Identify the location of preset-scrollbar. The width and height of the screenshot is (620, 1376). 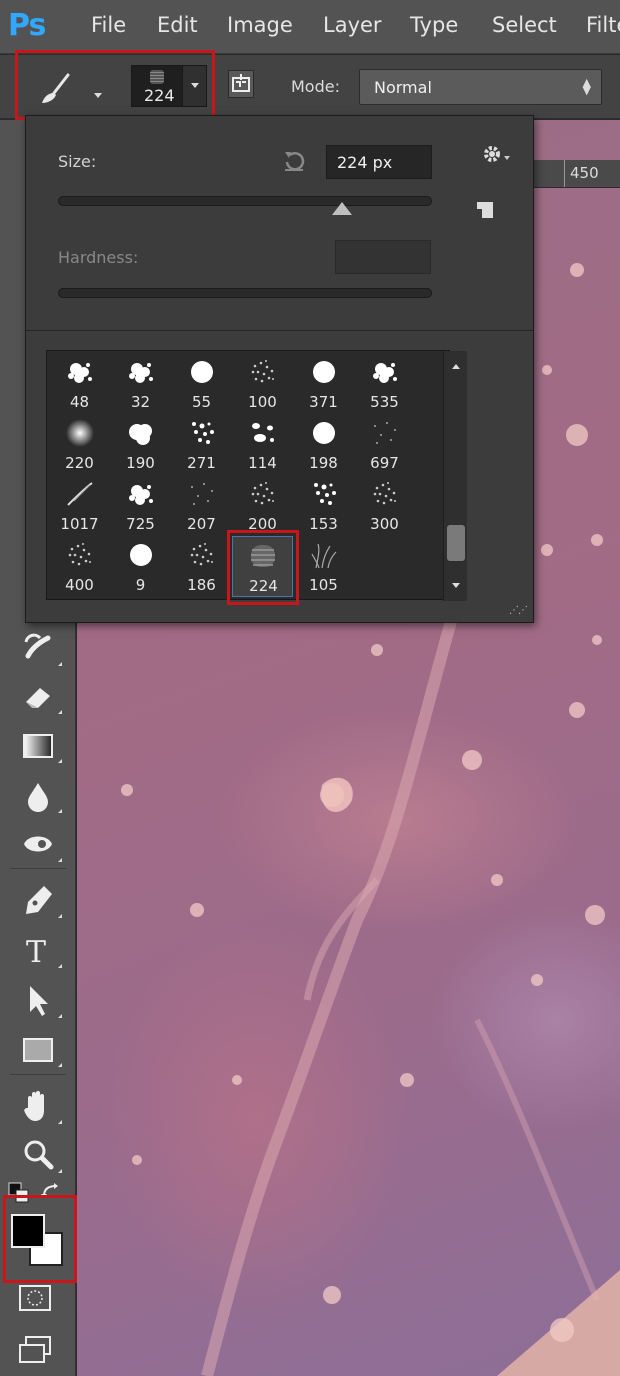
(455, 476).